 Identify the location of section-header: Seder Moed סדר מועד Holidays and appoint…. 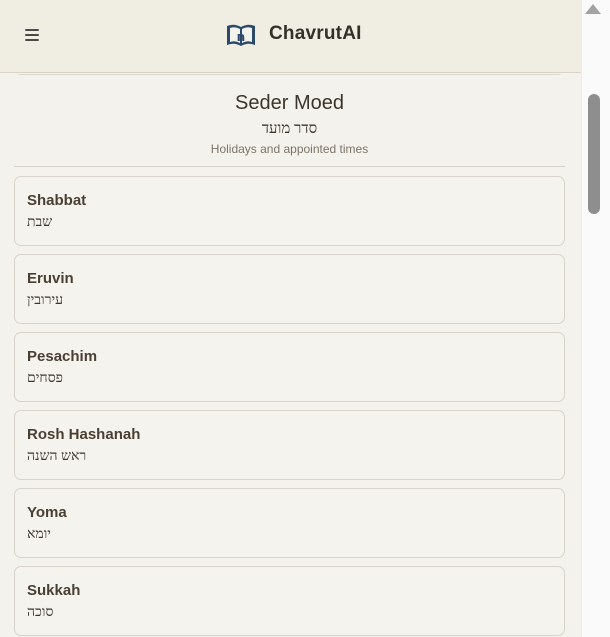
(289, 124).